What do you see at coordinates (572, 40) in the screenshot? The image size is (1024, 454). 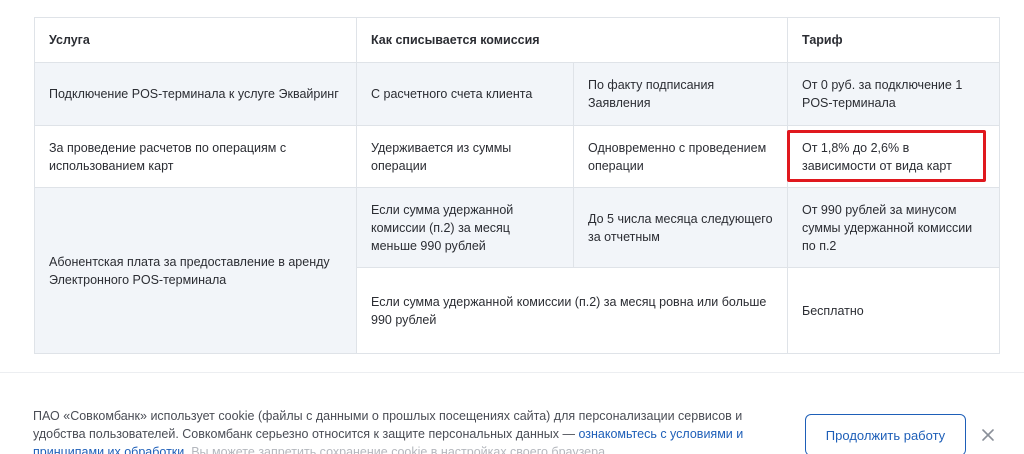 I see `header-how-charged: Как списывается комиссия` at bounding box center [572, 40].